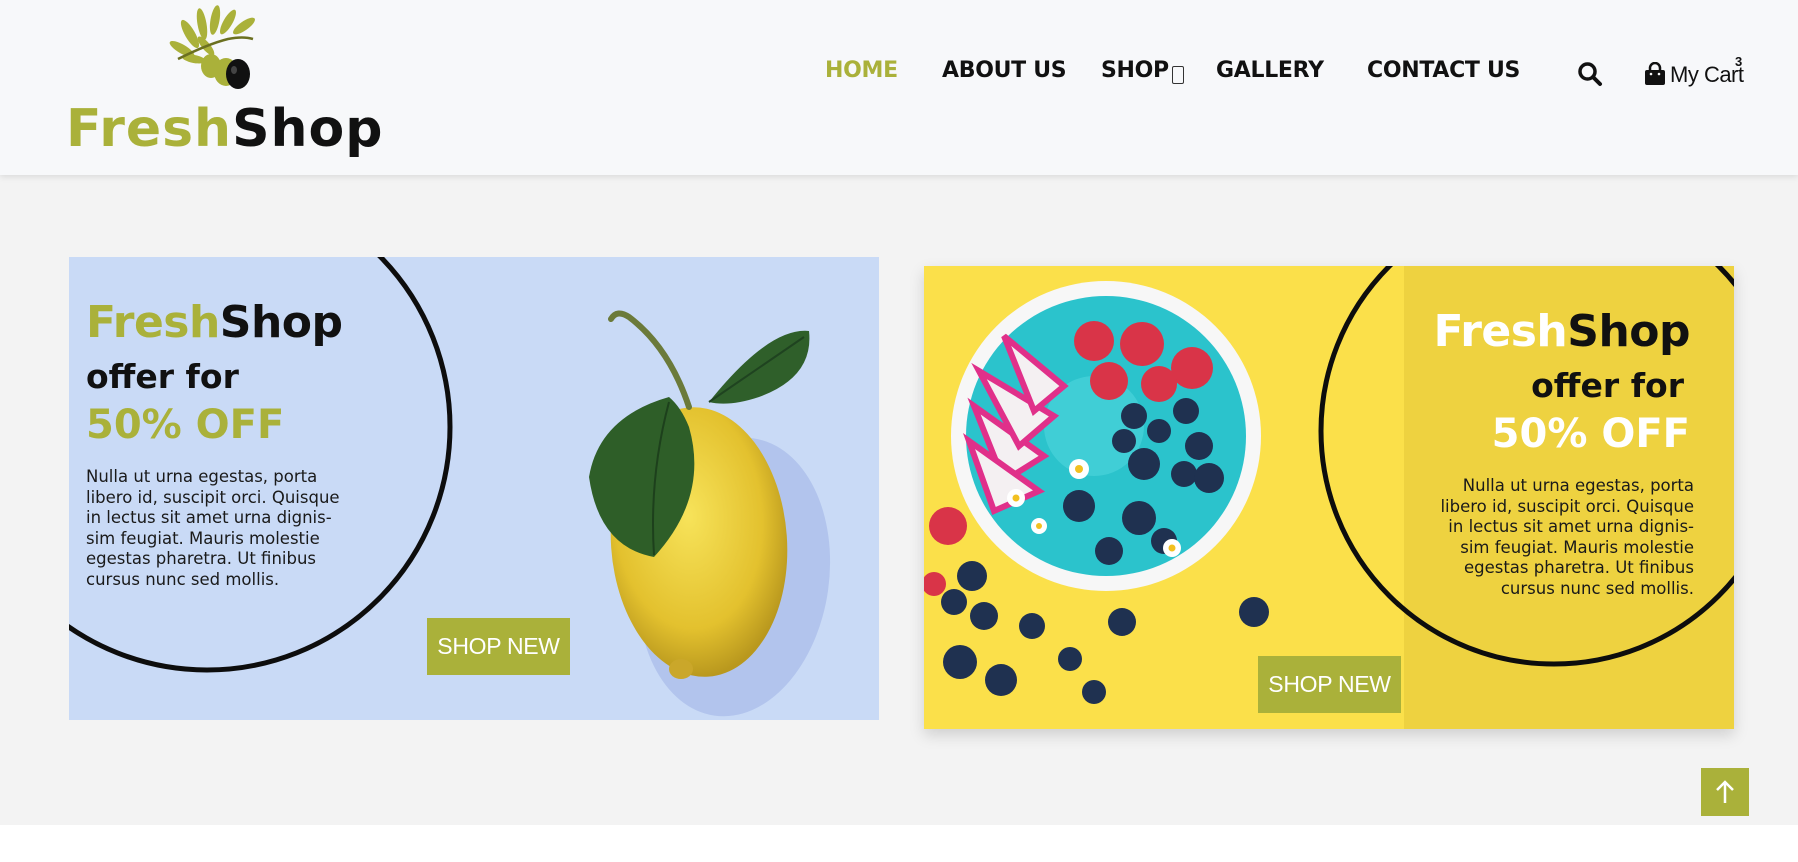  Describe the element at coordinates (1270, 70) in the screenshot. I see `nav-gallery: GALLERY` at that location.